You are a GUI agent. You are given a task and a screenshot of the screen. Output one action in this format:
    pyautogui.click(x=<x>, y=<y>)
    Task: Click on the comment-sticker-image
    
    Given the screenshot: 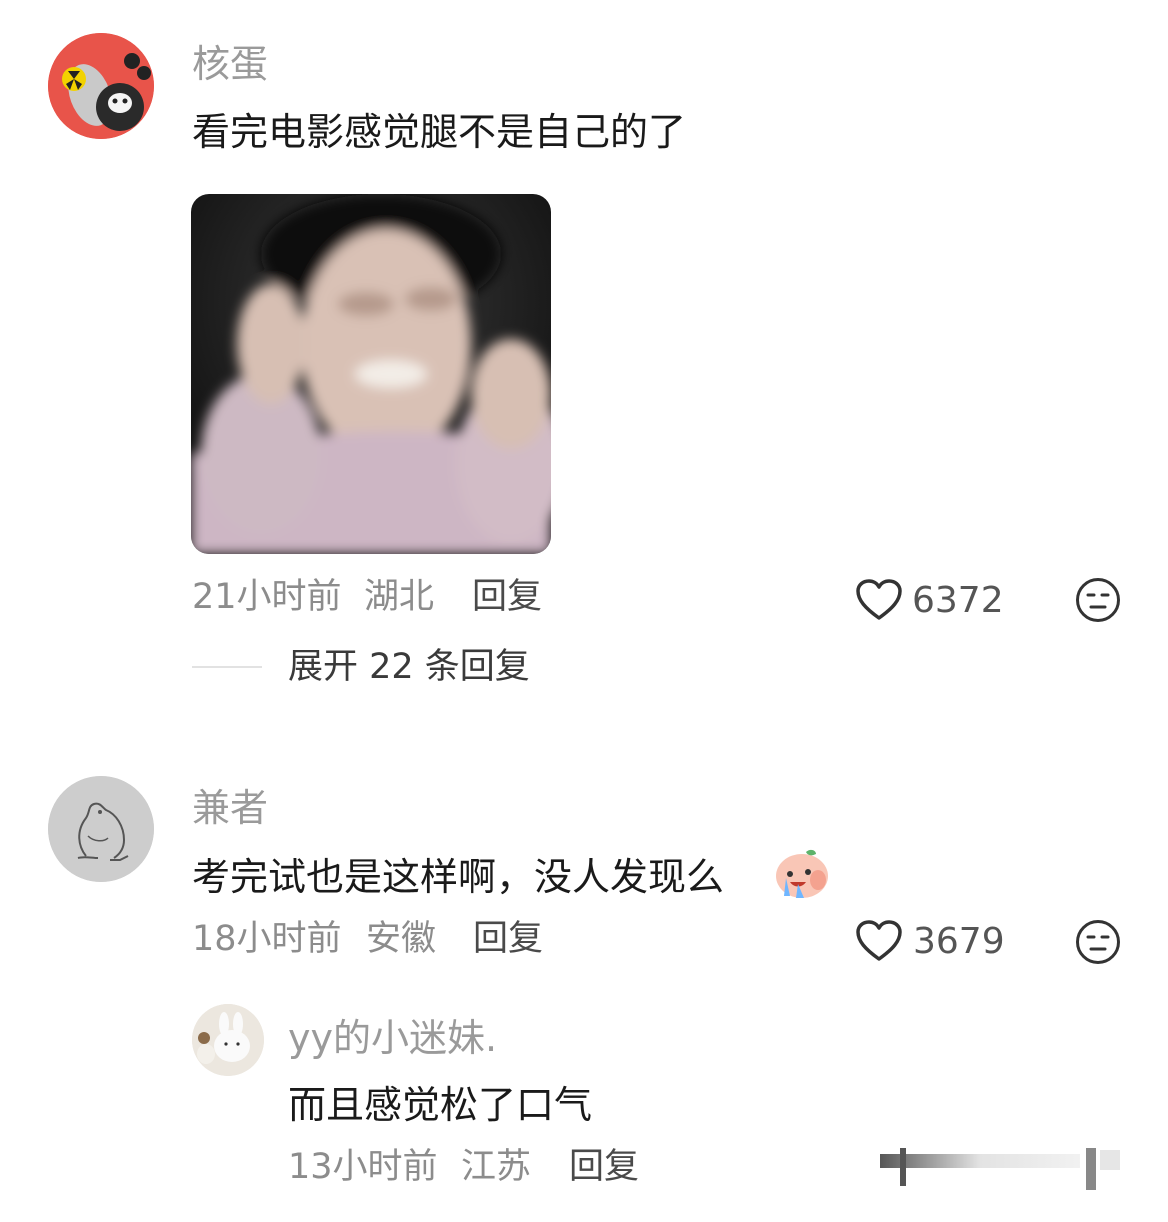 What is the action you would take?
    pyautogui.click(x=371, y=374)
    